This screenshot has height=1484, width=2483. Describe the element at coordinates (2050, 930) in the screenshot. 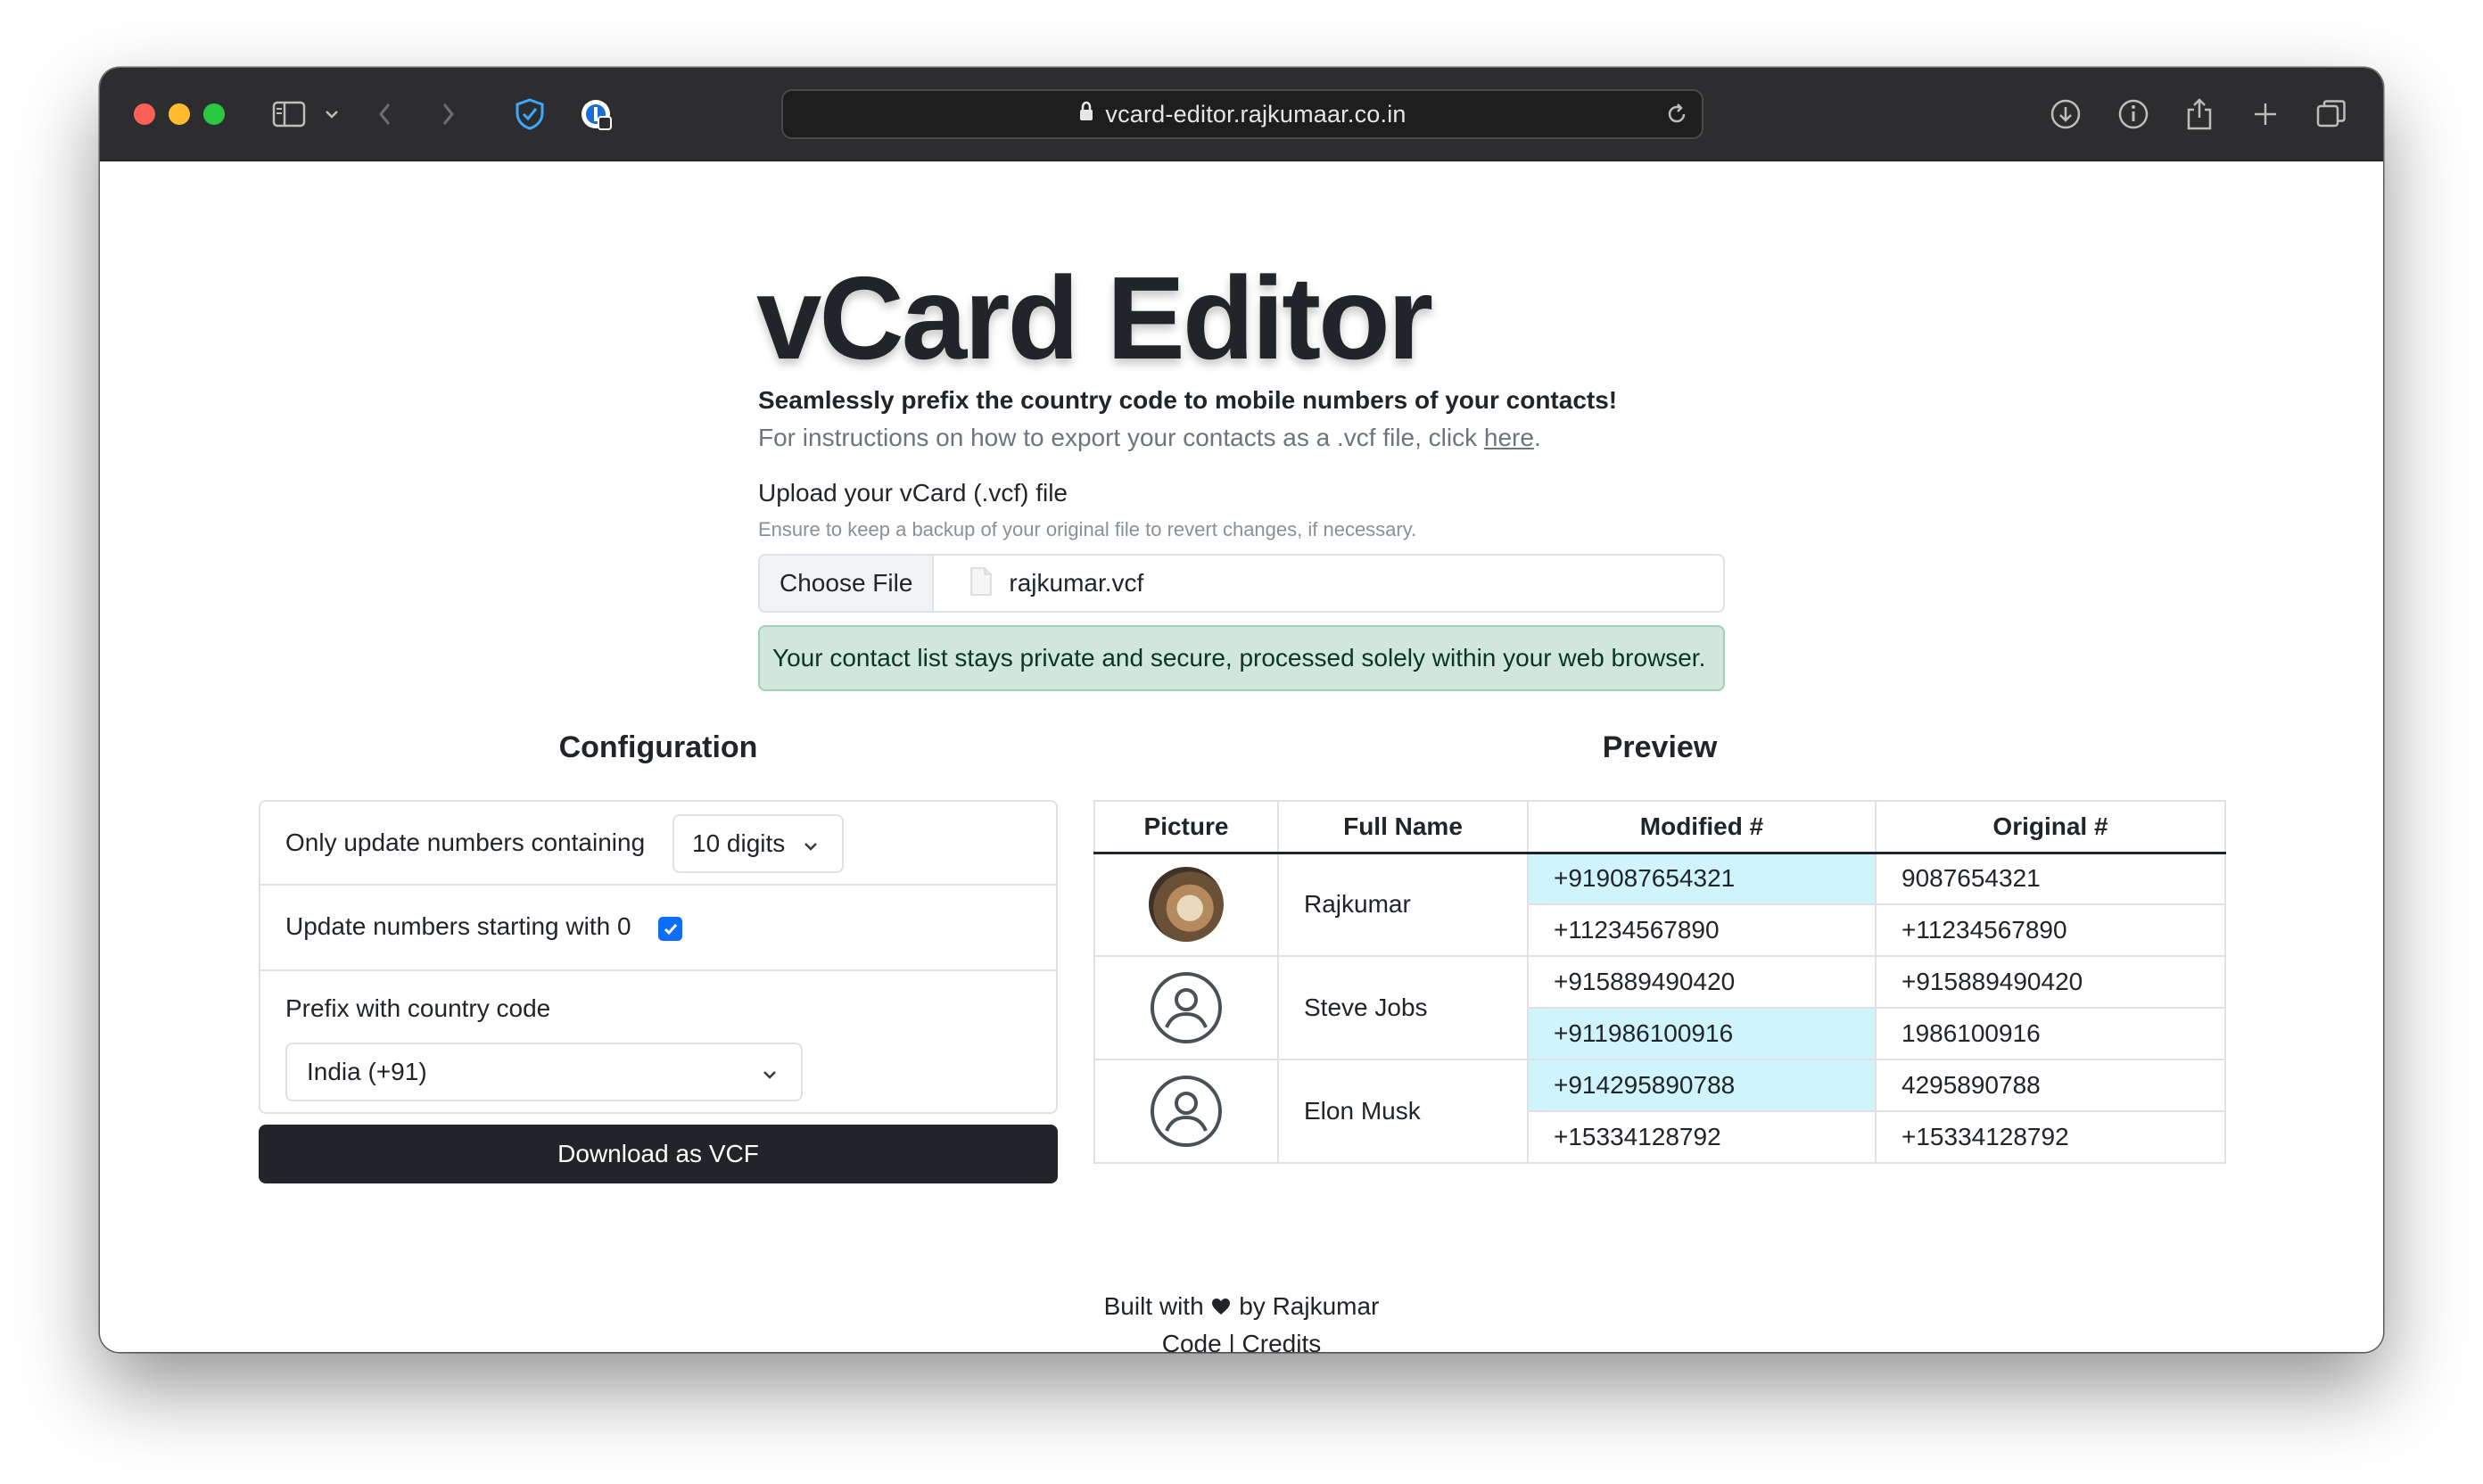

I see `original-number-cell: +11234567890` at that location.